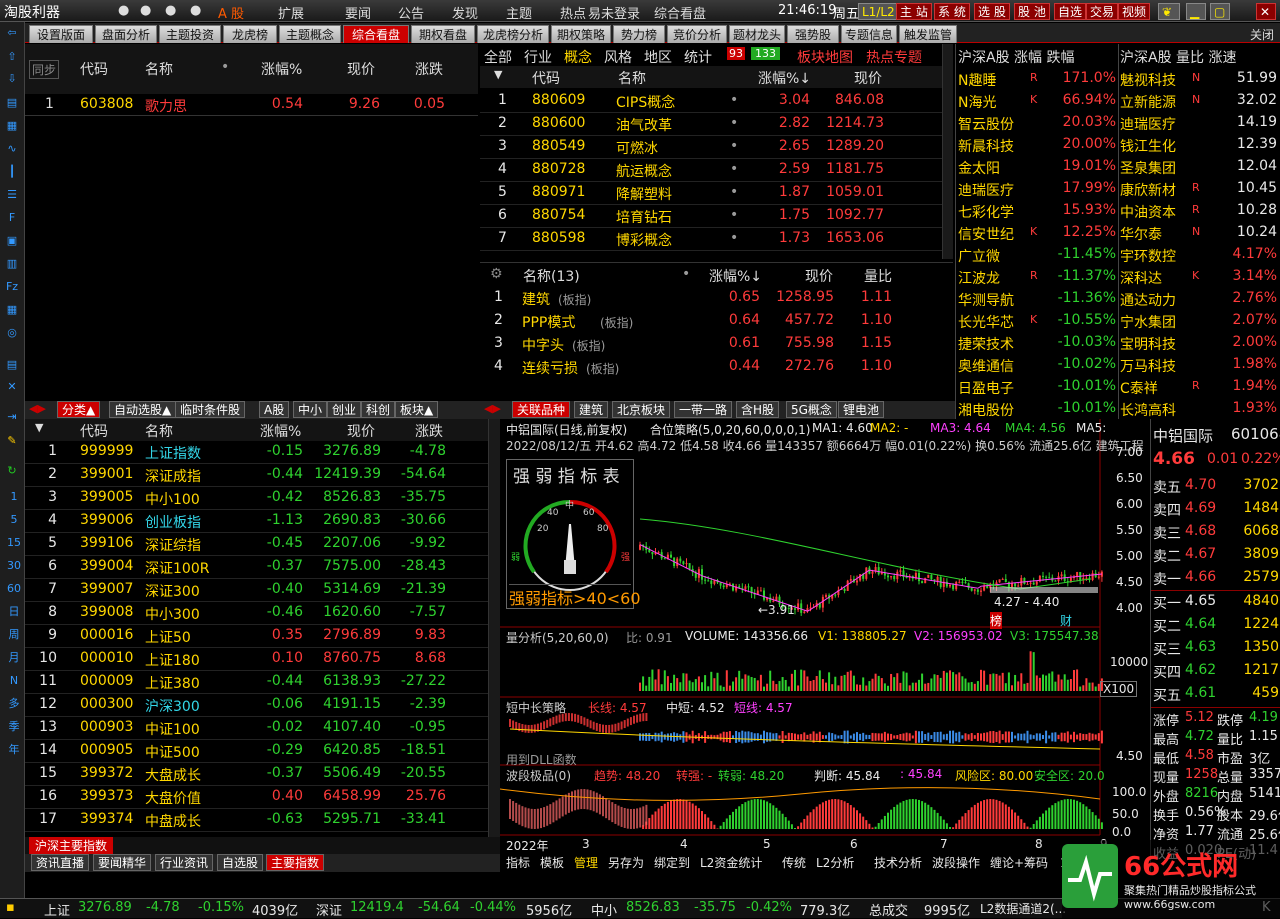 The image size is (1280, 919). I want to click on list-item: 宝明科技 2.00%, so click(1200, 343).